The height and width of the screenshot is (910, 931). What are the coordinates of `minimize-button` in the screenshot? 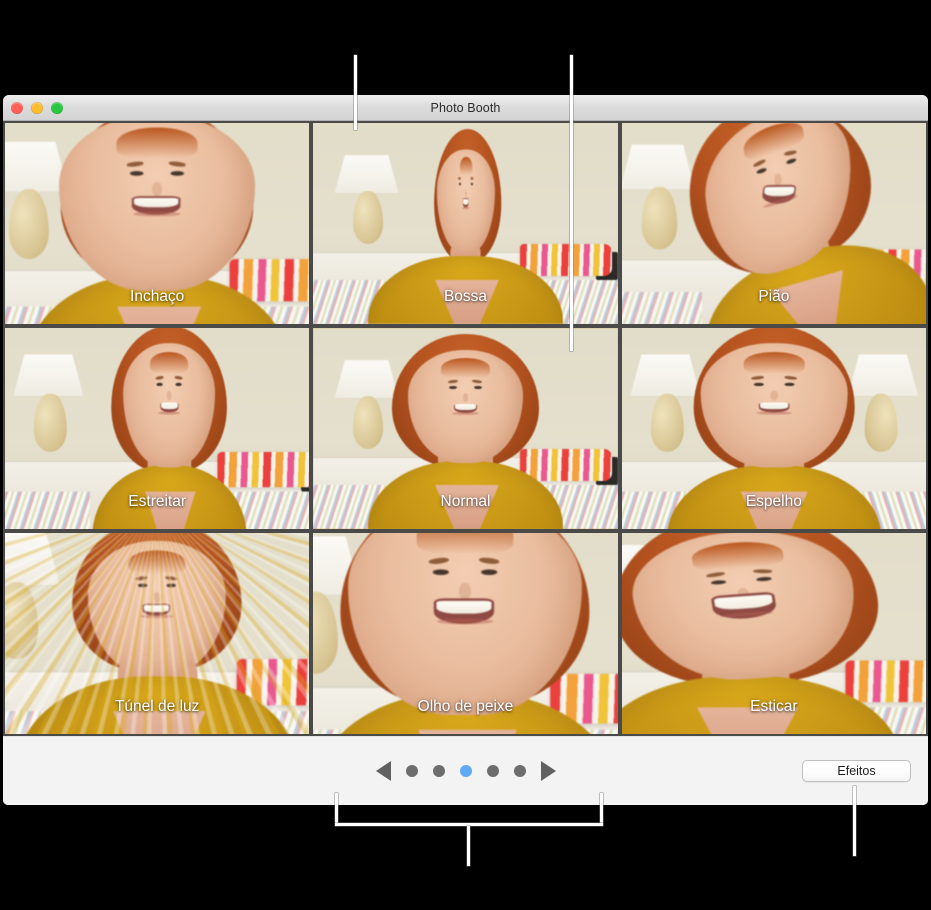 It's located at (37, 107).